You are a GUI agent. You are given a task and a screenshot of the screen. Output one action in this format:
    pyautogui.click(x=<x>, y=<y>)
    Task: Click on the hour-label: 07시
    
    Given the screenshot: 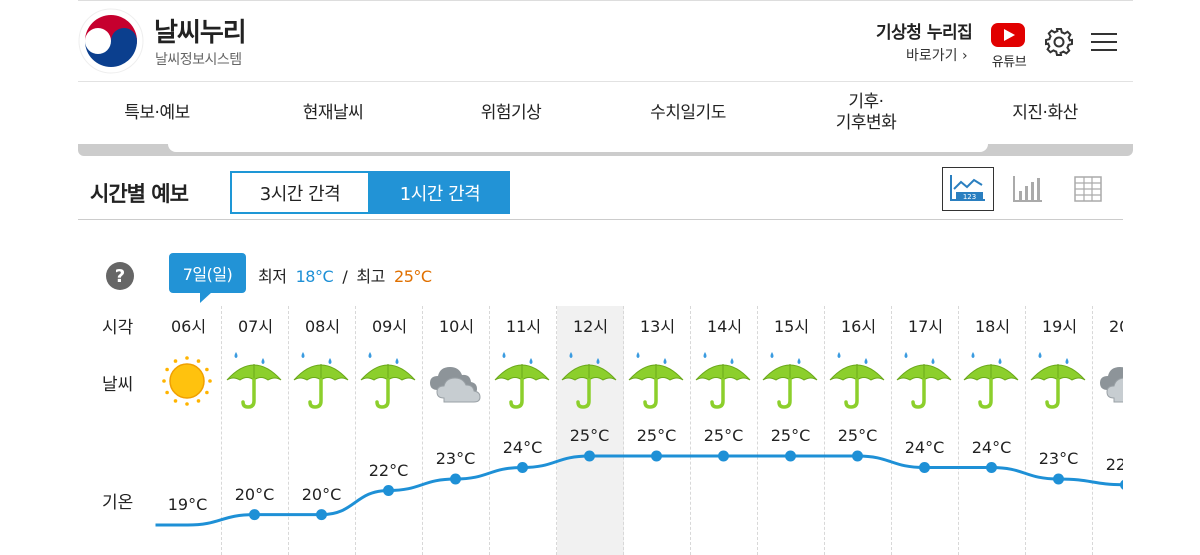 What is the action you would take?
    pyautogui.click(x=255, y=326)
    